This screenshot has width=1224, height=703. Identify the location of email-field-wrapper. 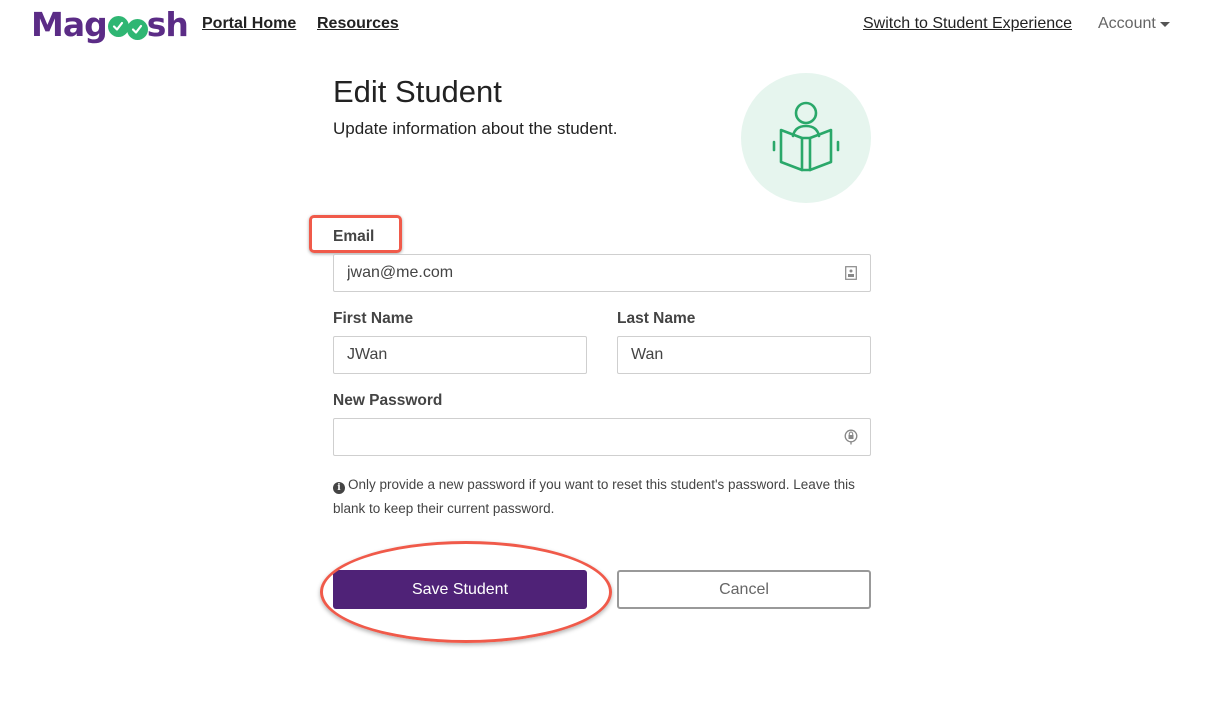
(602, 273).